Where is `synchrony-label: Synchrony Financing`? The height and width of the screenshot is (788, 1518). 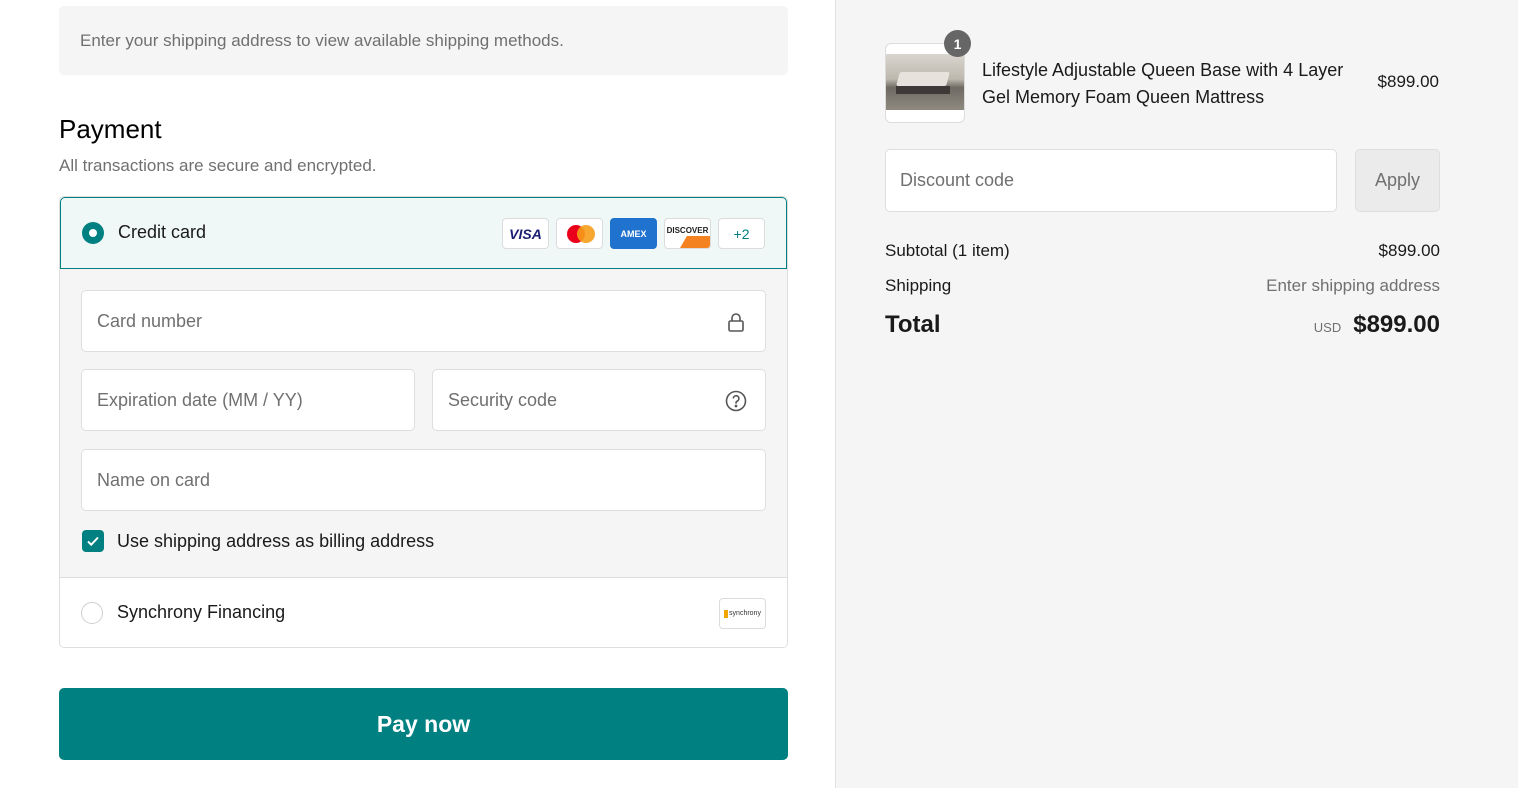 synchrony-label: Synchrony Financing is located at coordinates (201, 612).